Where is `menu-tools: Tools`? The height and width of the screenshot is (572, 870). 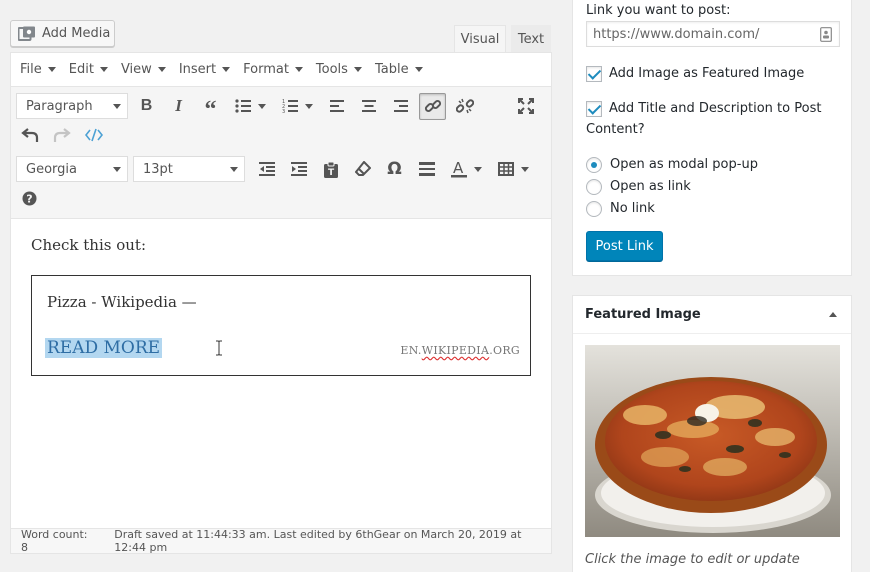 menu-tools: Tools is located at coordinates (339, 69).